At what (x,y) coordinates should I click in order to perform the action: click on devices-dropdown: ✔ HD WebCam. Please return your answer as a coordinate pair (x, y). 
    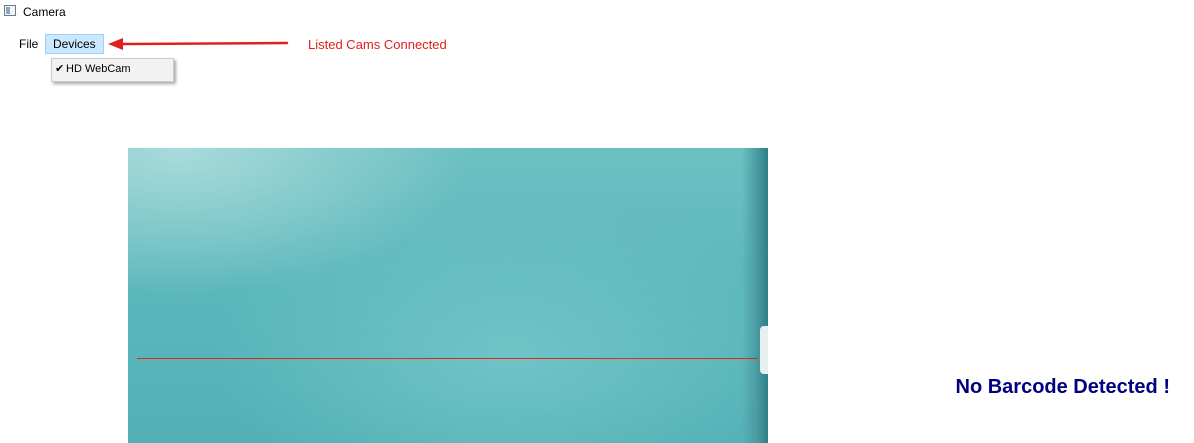
    Looking at the image, I should click on (112, 70).